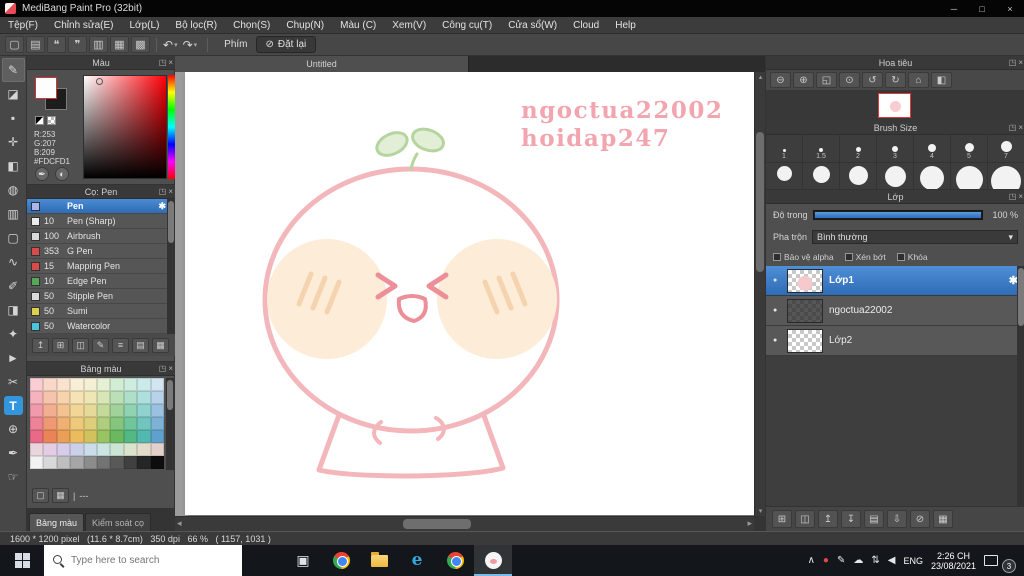  What do you see at coordinates (826, 560) in the screenshot?
I see `recording-icon: ●` at bounding box center [826, 560].